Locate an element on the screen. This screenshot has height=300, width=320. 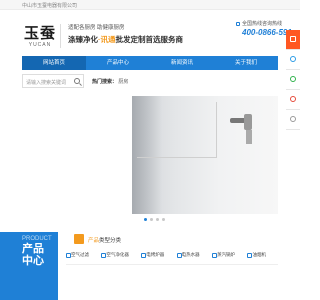
search-box: 请输入搜索关键词 is located at coordinates (53, 81).